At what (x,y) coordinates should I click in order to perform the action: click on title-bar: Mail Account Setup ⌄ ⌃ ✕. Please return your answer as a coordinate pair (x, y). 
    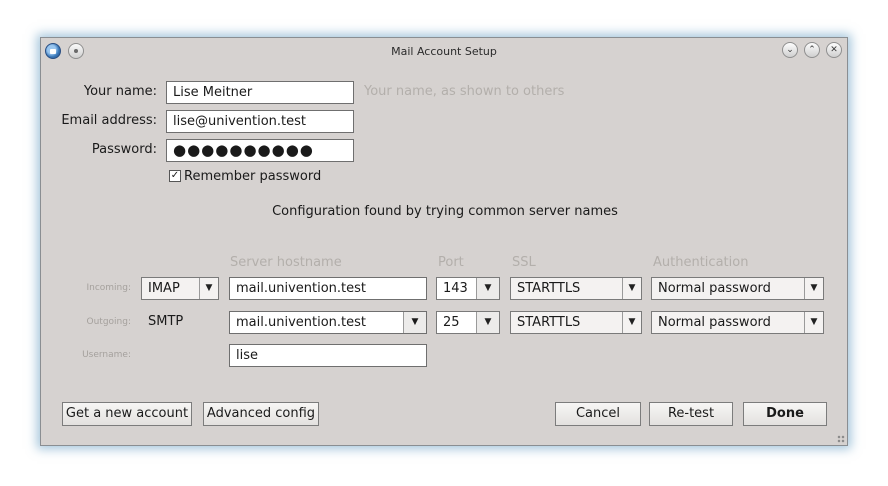
    Looking at the image, I should click on (444, 51).